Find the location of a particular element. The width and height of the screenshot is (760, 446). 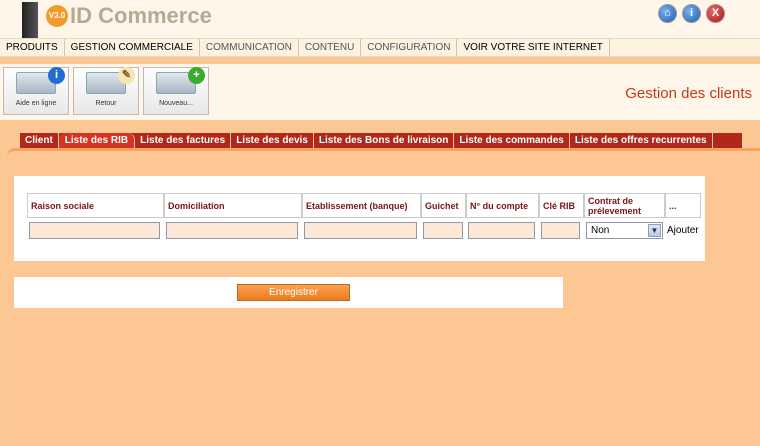

cle-rib-input is located at coordinates (560, 230).